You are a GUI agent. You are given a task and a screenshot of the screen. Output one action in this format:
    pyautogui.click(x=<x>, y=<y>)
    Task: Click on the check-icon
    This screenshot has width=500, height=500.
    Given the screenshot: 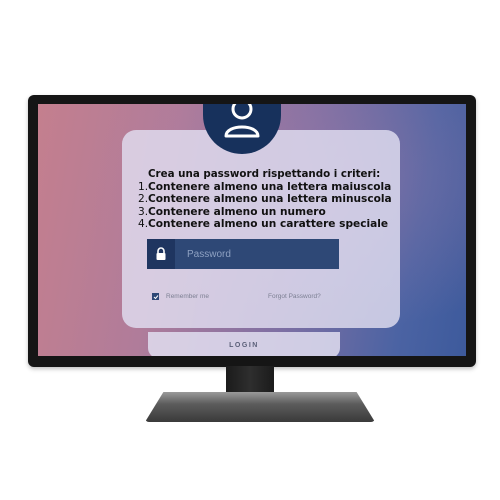 What is the action you would take?
    pyautogui.click(x=155, y=296)
    